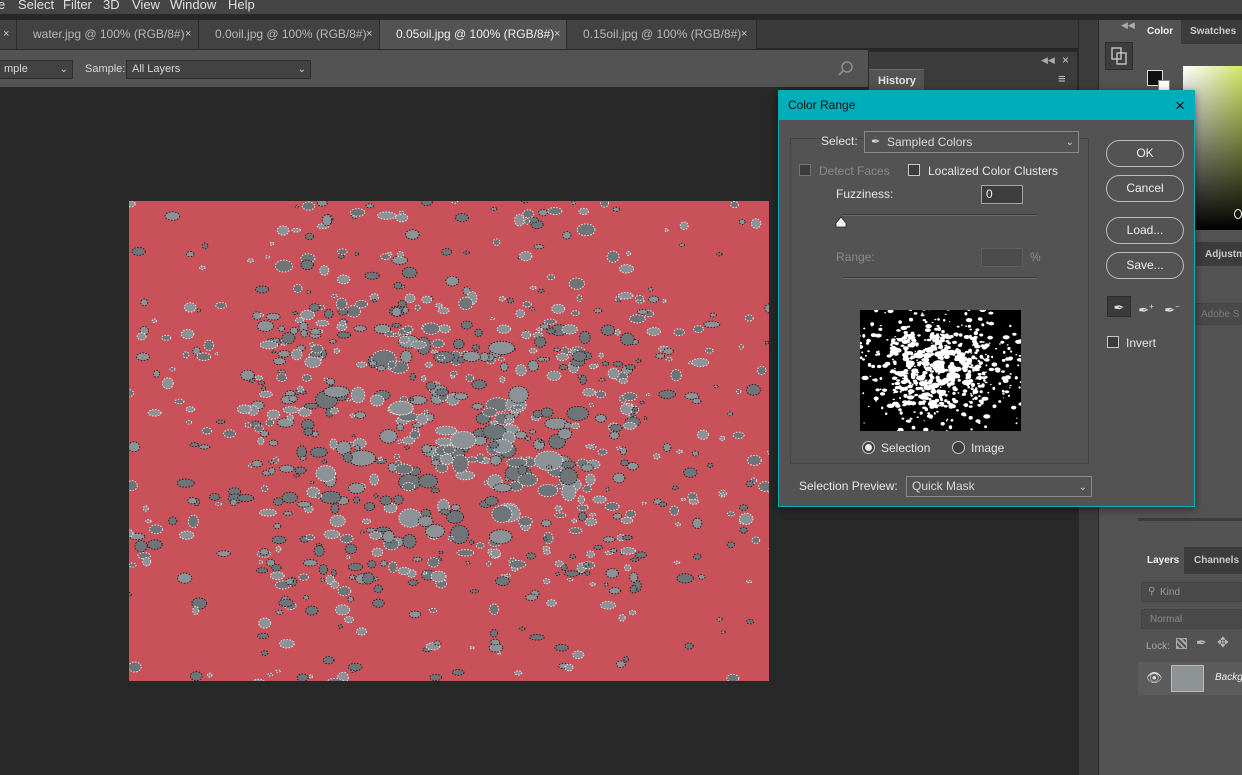  Describe the element at coordinates (111, 6) in the screenshot. I see `menu-3d: 3D` at that location.